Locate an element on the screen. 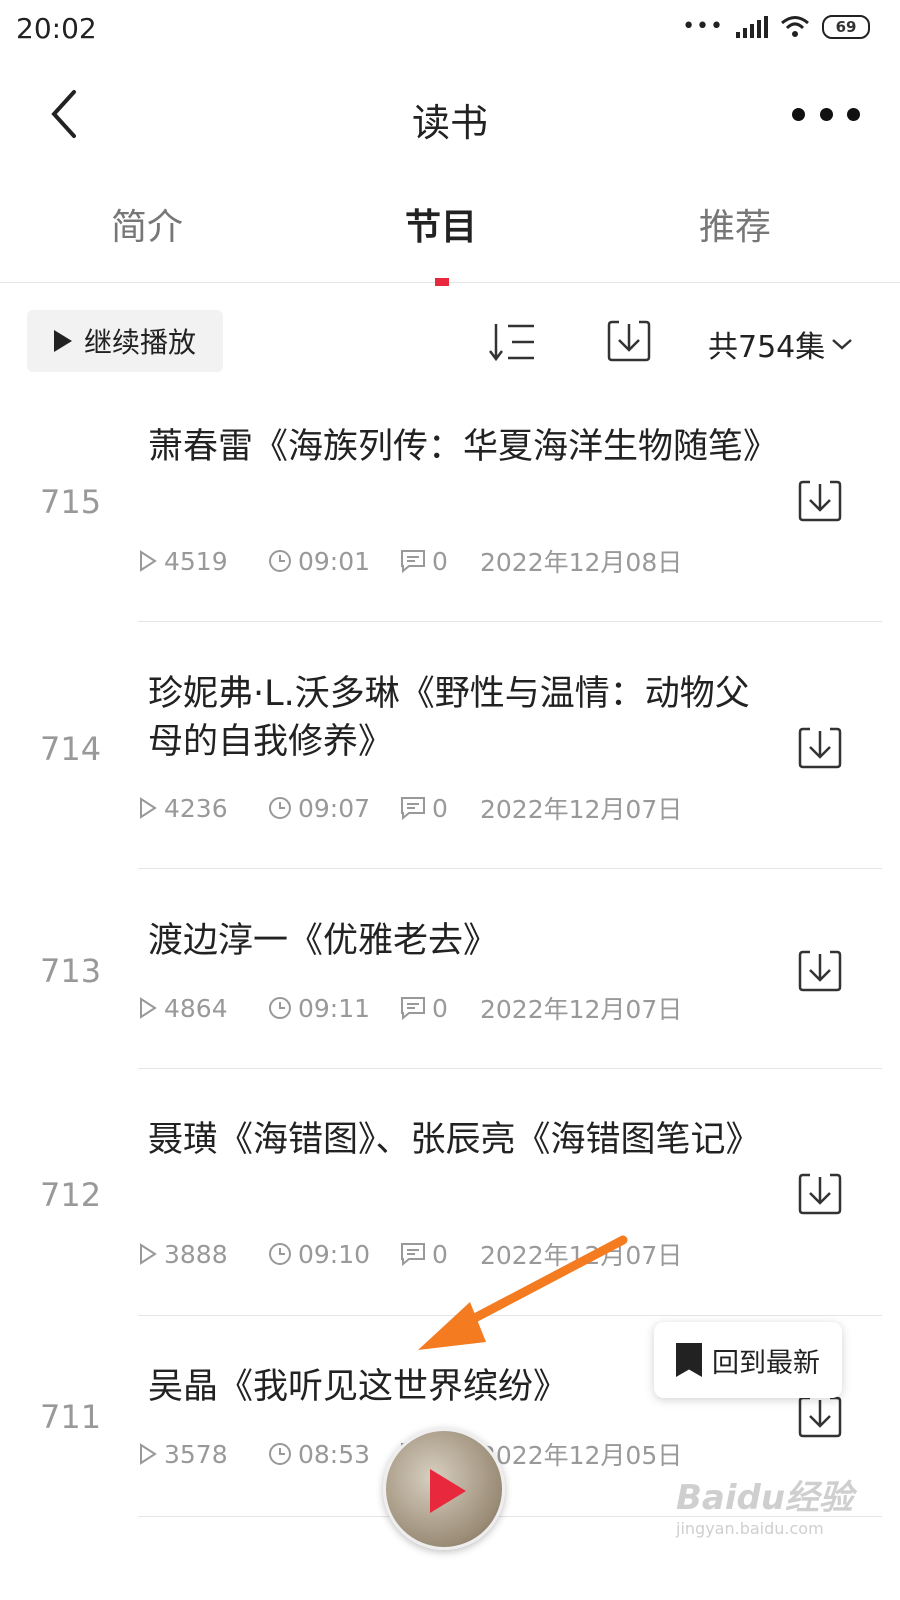 Image resolution: width=900 pixels, height=1600 pixels. episode-meta: 4519 09:01 0 2022年12月08日 is located at coordinates (410, 561).